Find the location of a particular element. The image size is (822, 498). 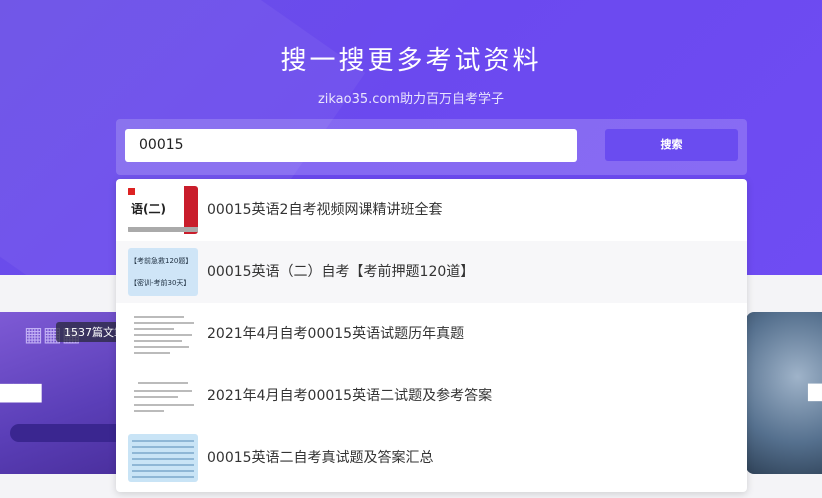

suggestion-item: 2021年4月自考00015英语试题历年真题 is located at coordinates (431, 334).